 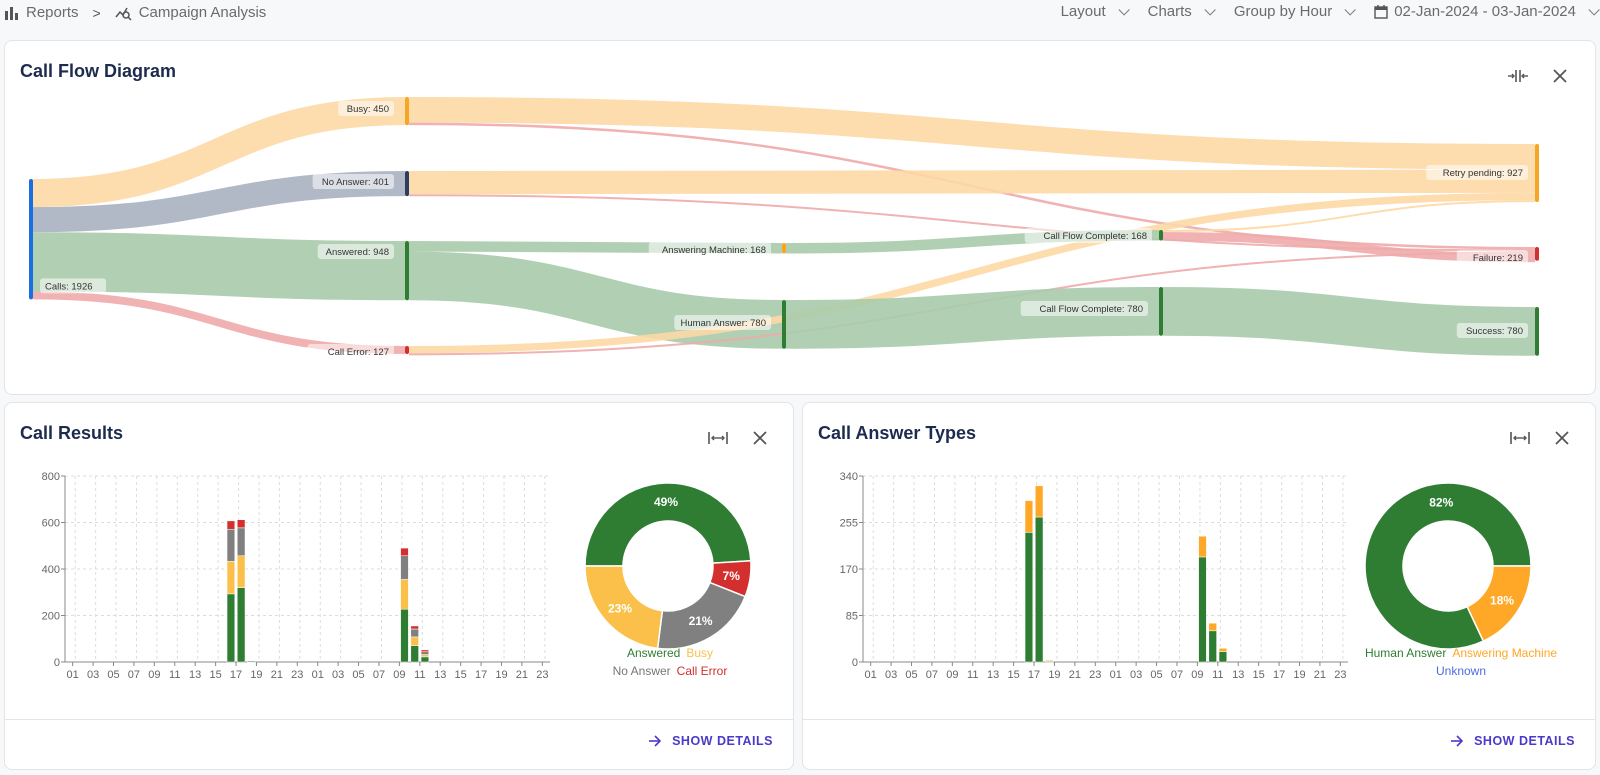 I want to click on calendar-icon, so click(x=1381, y=12).